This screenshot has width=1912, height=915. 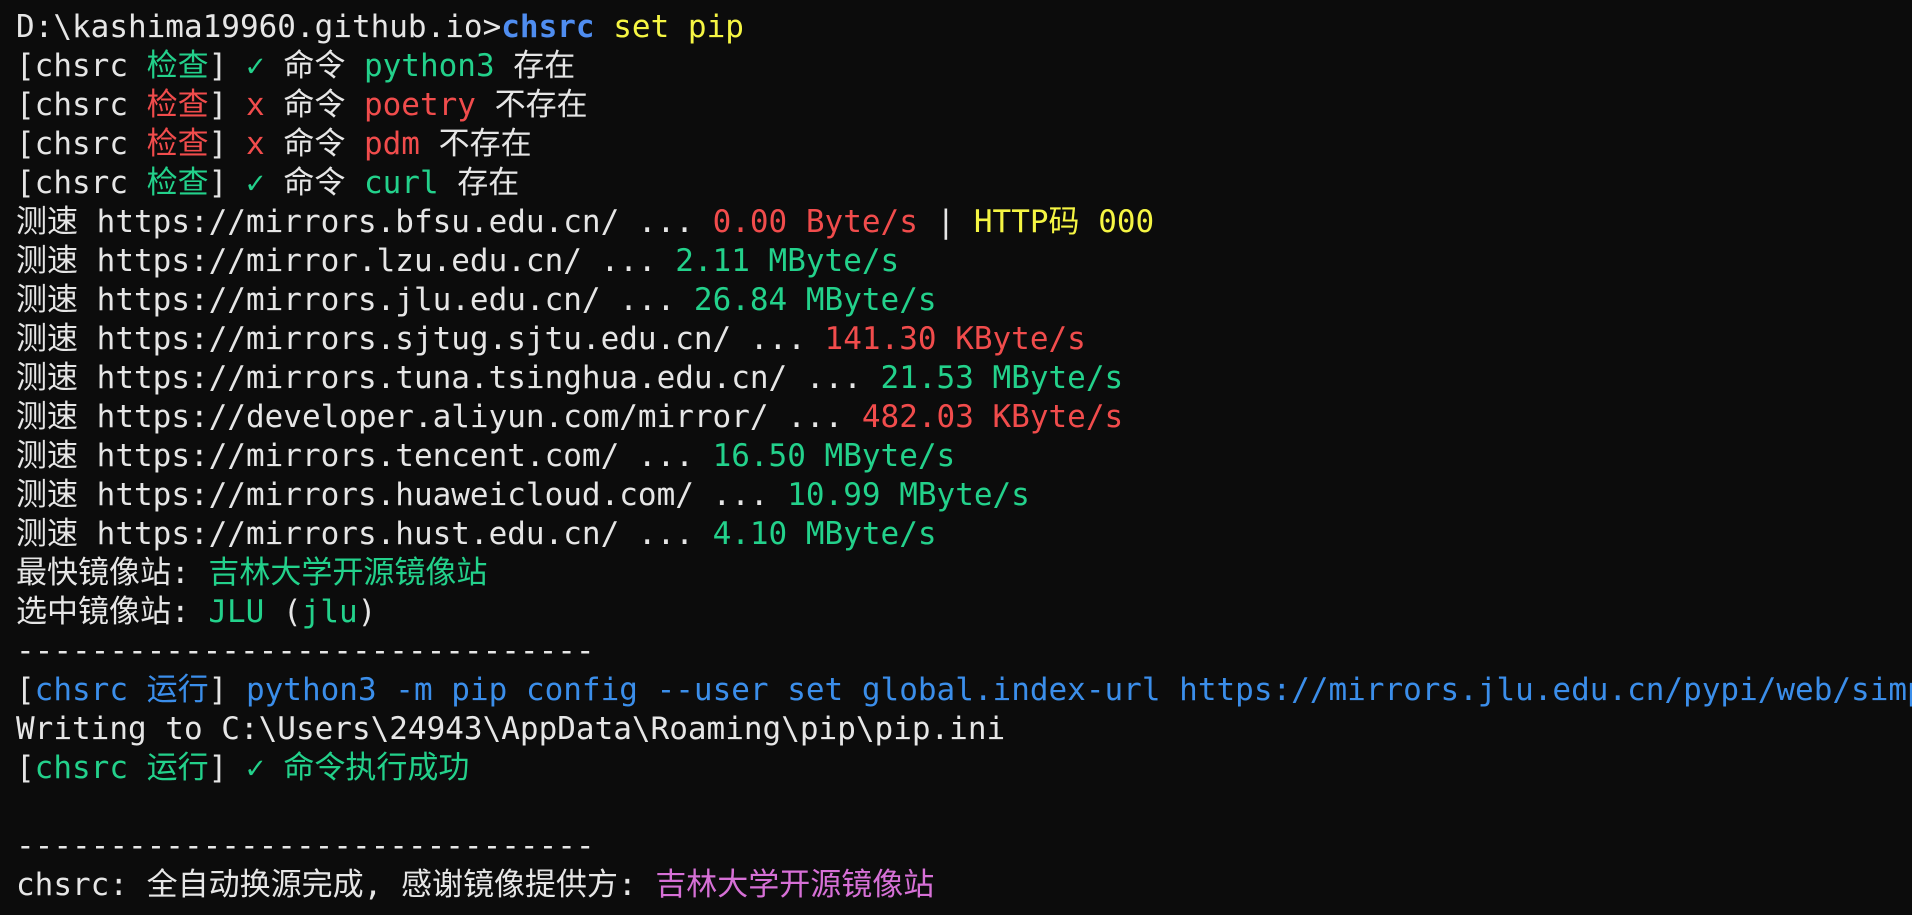 What do you see at coordinates (964, 885) in the screenshot?
I see `terminal-line-completion-message: chsrc: 全自动换源完成, 感谢镜像提供方: 吉林大学开源镜像站` at bounding box center [964, 885].